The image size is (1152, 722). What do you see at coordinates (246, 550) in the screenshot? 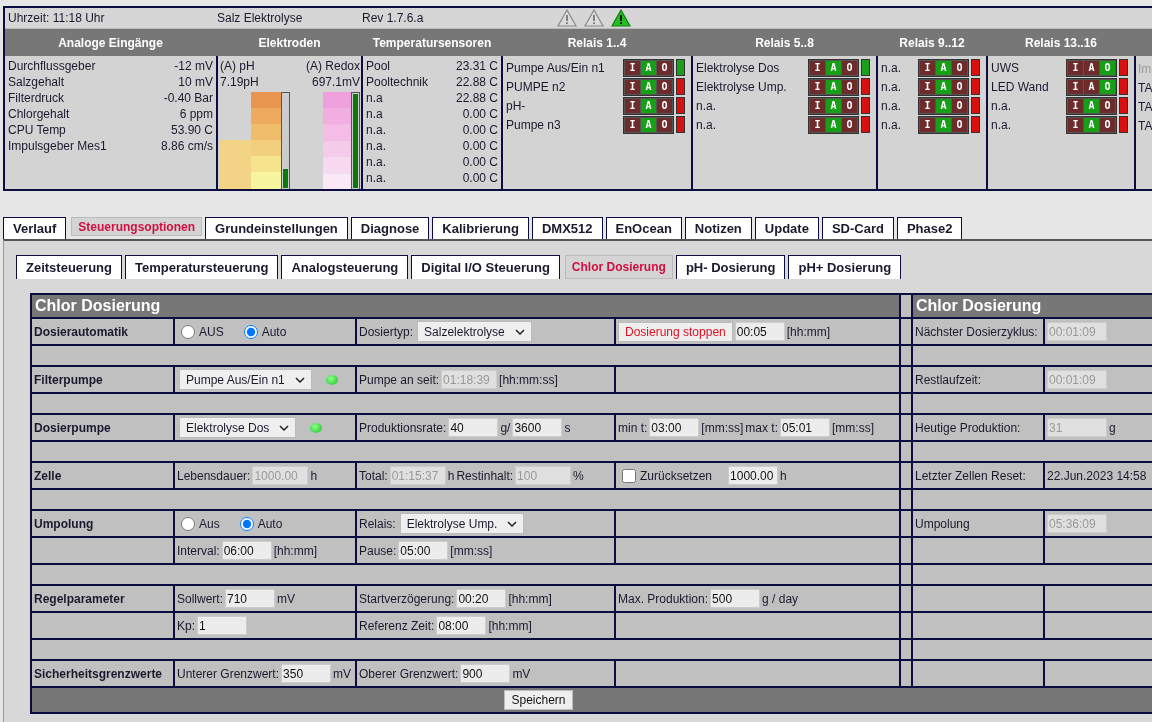
I see `input-field: 06:00` at bounding box center [246, 550].